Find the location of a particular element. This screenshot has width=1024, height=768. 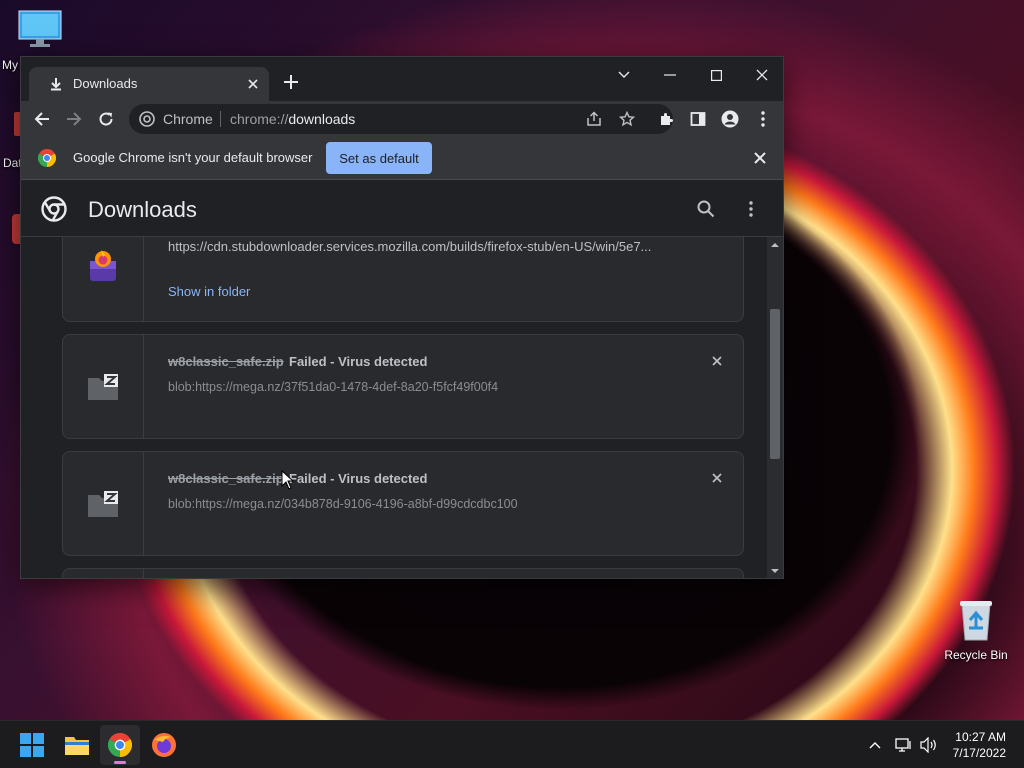

close-window-button is located at coordinates (762, 75).